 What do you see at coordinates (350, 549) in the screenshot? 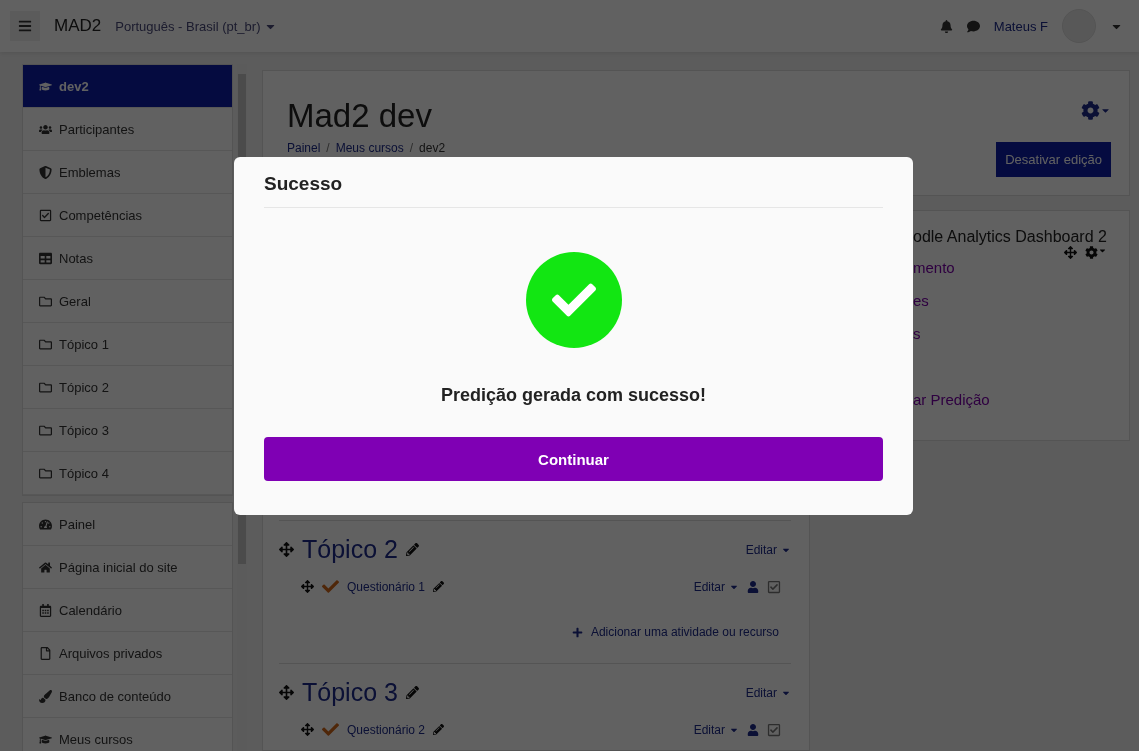
I see `topic-title: Tópico 2` at bounding box center [350, 549].